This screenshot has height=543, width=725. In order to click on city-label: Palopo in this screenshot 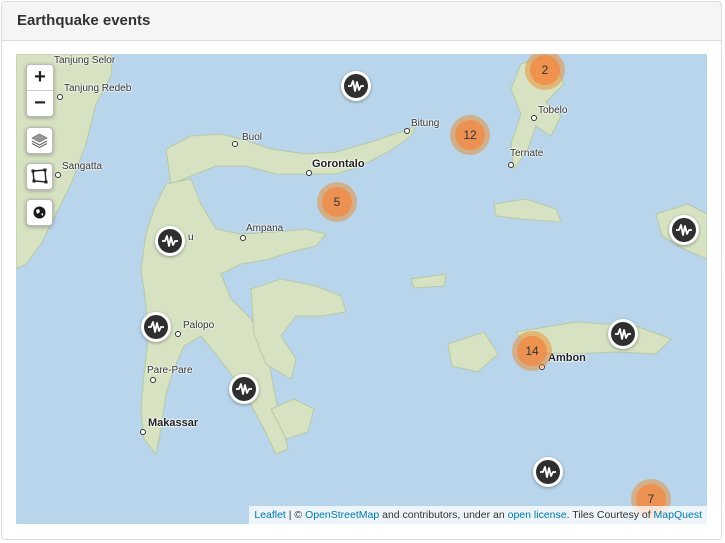, I will do `click(199, 325)`.